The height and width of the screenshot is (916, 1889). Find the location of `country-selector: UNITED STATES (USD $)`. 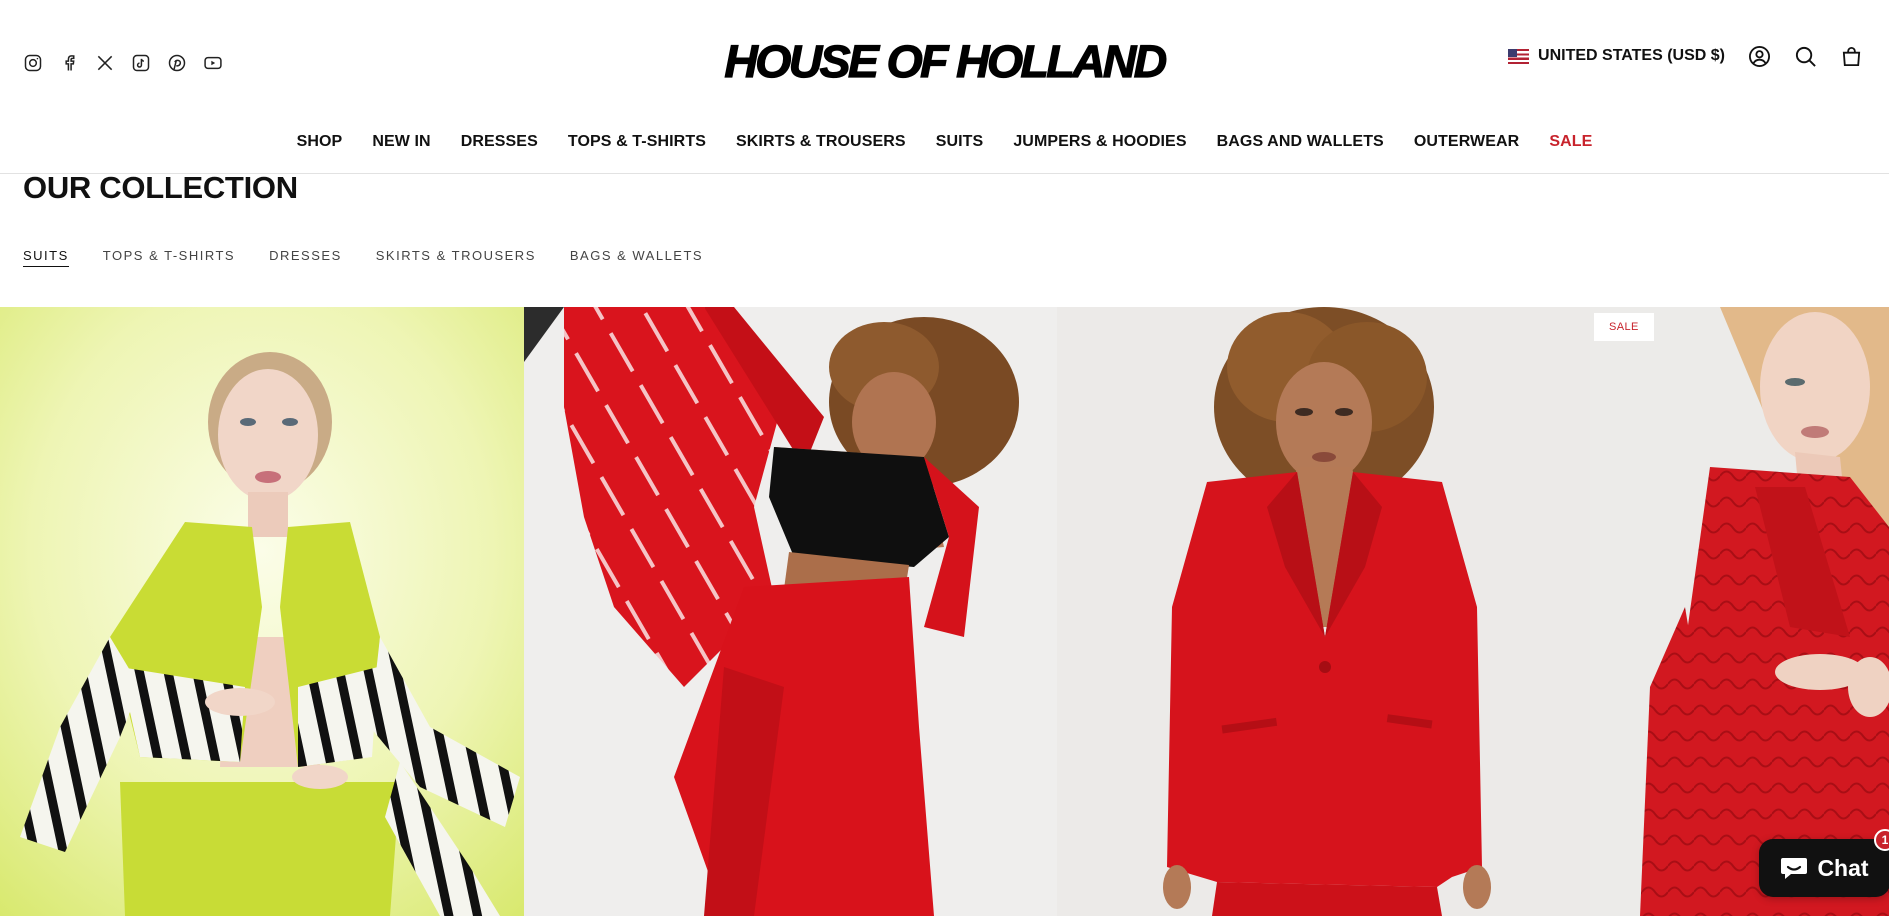

country-selector: UNITED STATES (USD $) is located at coordinates (1616, 56).